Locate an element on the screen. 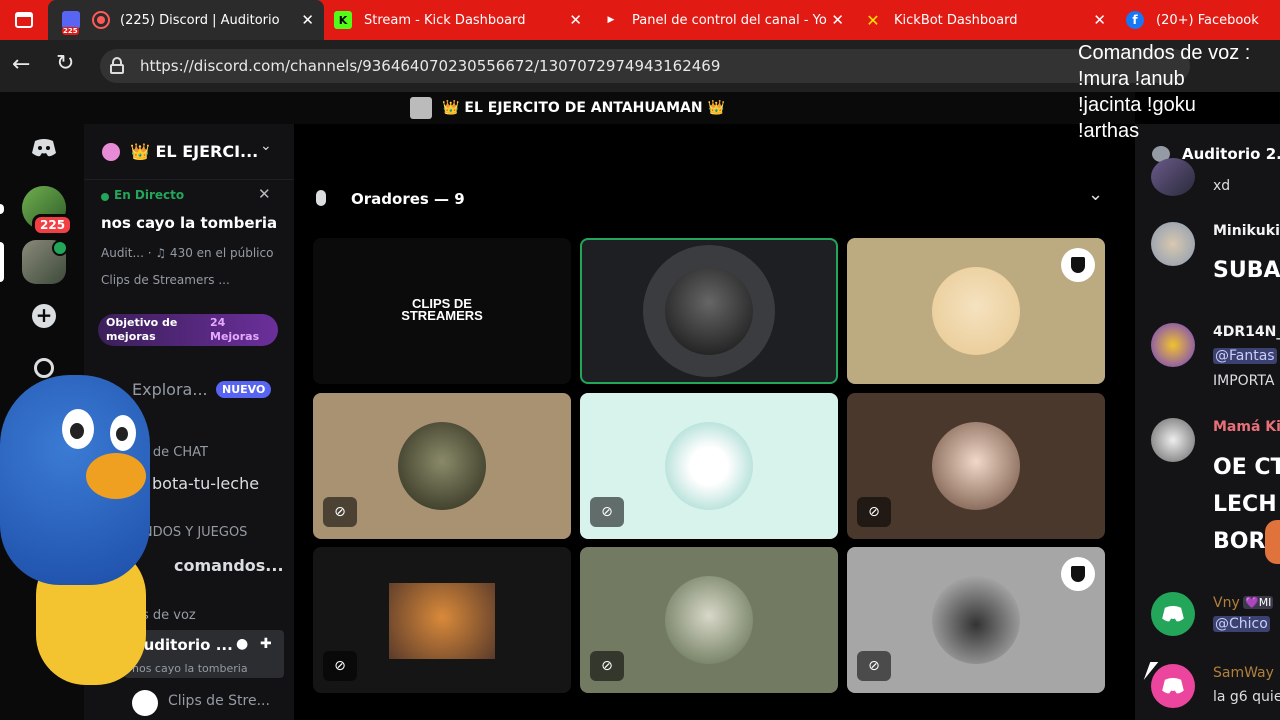  mascot-eye is located at coordinates (123, 433).